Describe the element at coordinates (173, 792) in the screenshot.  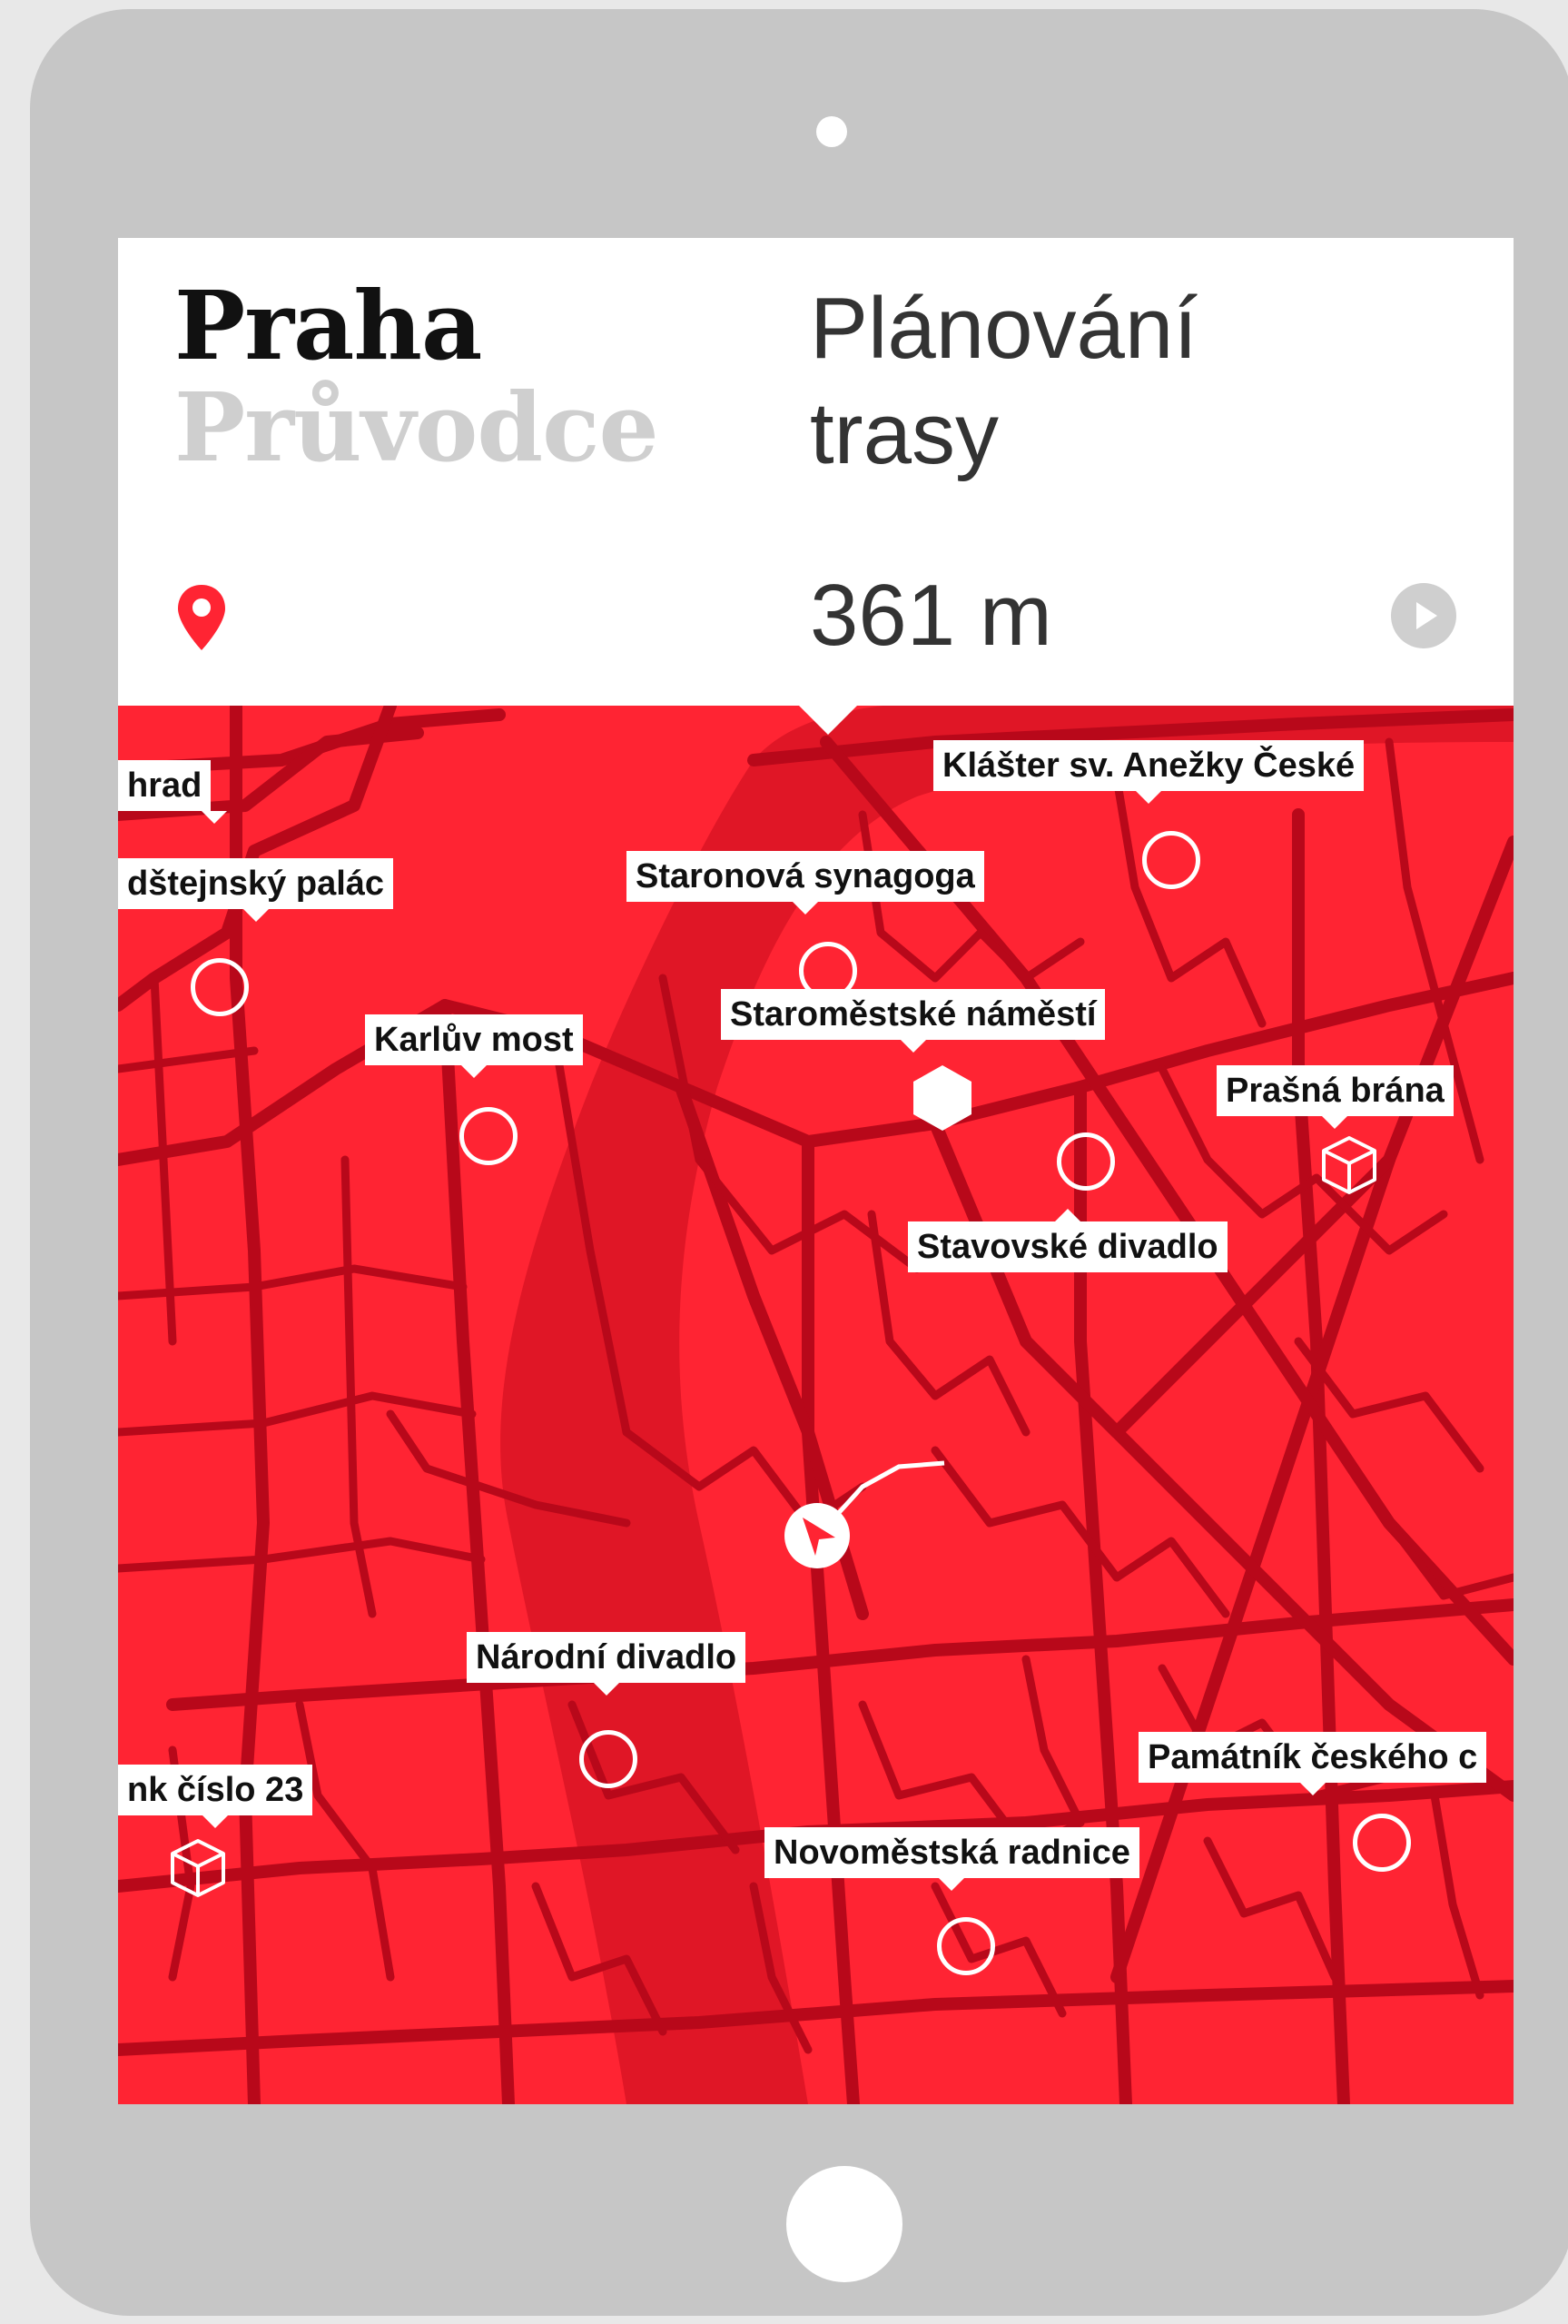
I see `poi-label-hrad: hrad` at that location.